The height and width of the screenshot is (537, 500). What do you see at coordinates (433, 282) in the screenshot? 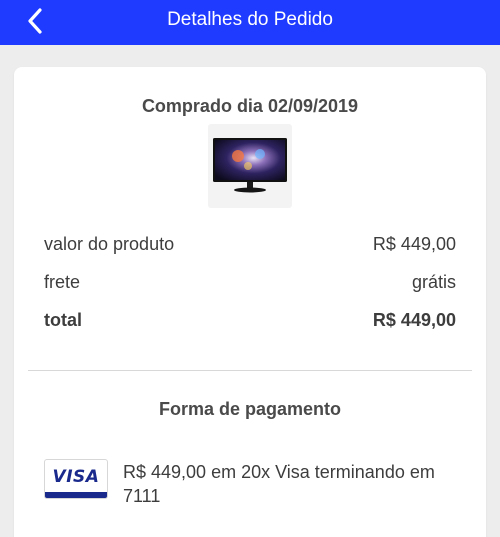
I see `shipping-value: grátis` at bounding box center [433, 282].